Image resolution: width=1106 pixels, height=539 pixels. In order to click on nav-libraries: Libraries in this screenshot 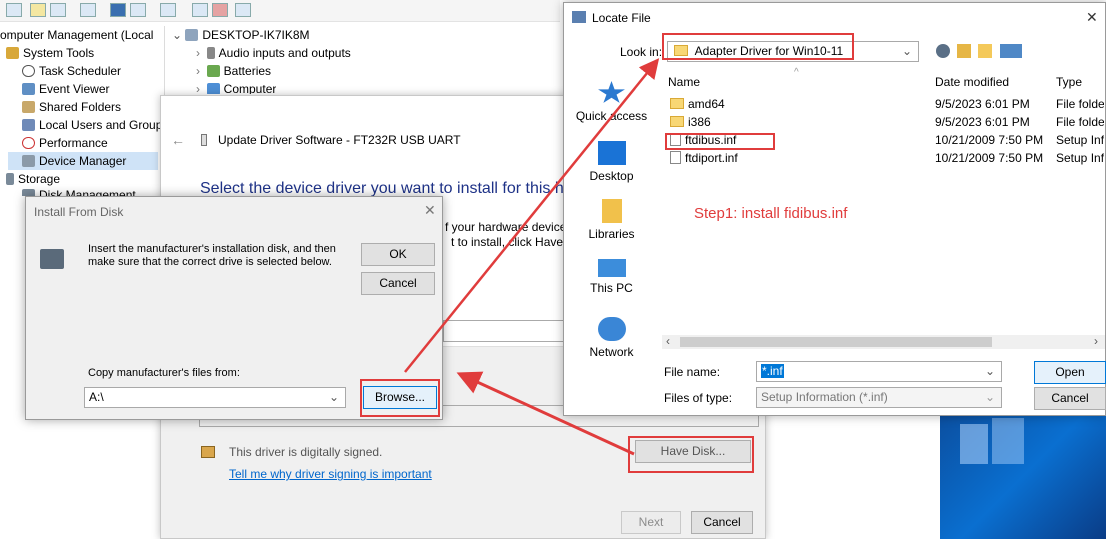, I will do `click(611, 220)`.